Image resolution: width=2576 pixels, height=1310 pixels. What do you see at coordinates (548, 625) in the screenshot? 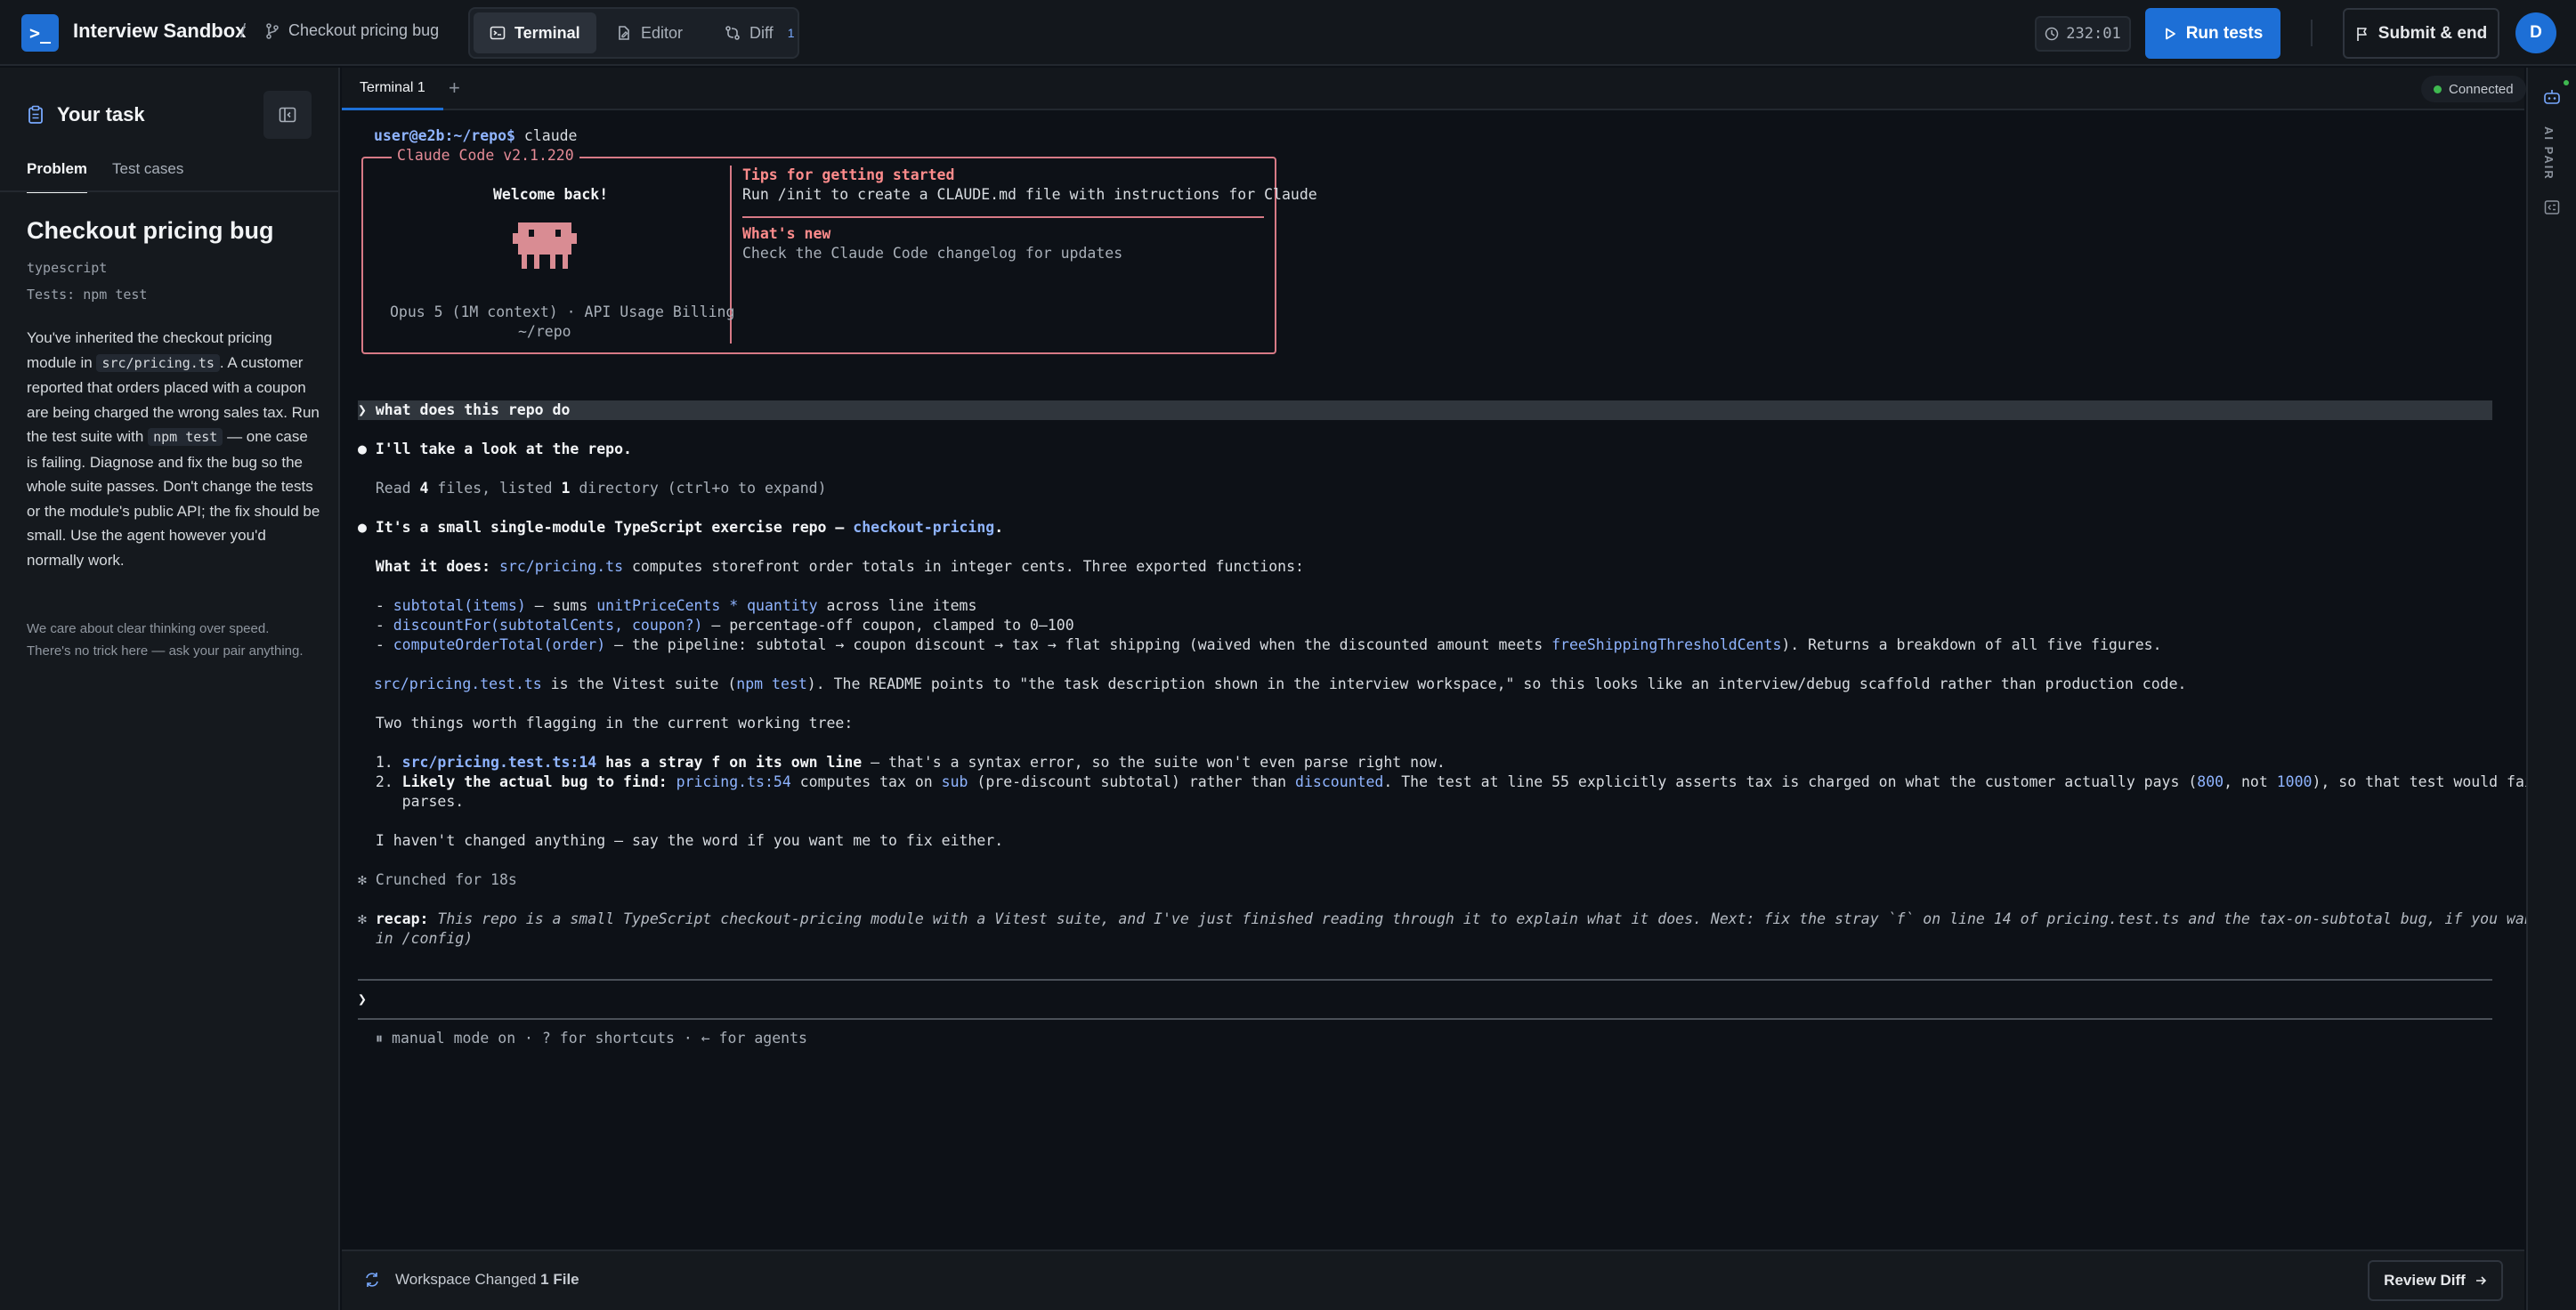
I see `text: discountFor(subtotalCents, coupon?)` at bounding box center [548, 625].